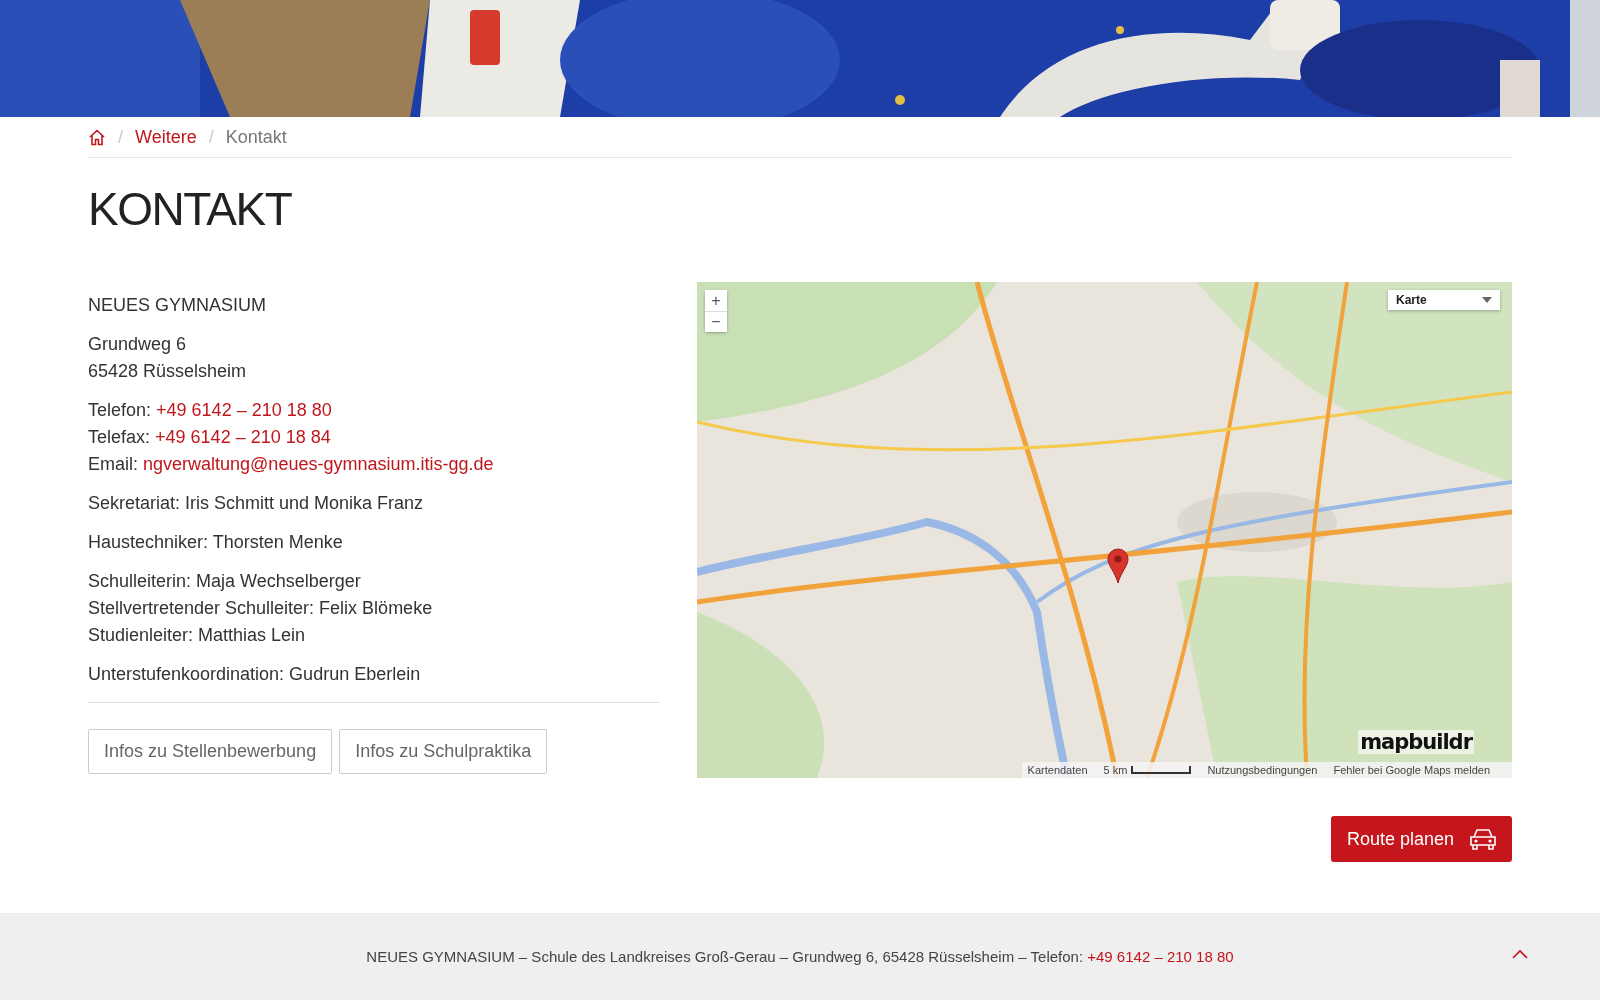 Image resolution: width=1600 pixels, height=1000 pixels. Describe the element at coordinates (244, 410) in the screenshot. I see `contact-link: +49 6142 – 210 18 80` at that location.